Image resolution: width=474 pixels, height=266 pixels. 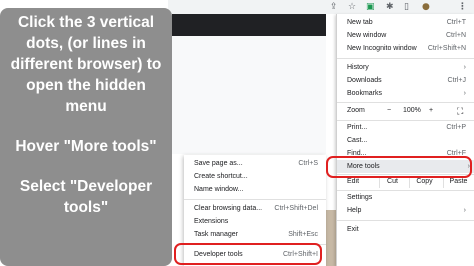 I want to click on menu-item-print: Print... Ctrl+P, so click(x=408, y=128).